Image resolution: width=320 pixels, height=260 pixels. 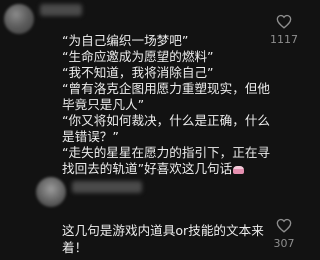 What do you see at coordinates (90, 136) in the screenshot?
I see `comment-line: 是错误？”` at bounding box center [90, 136].